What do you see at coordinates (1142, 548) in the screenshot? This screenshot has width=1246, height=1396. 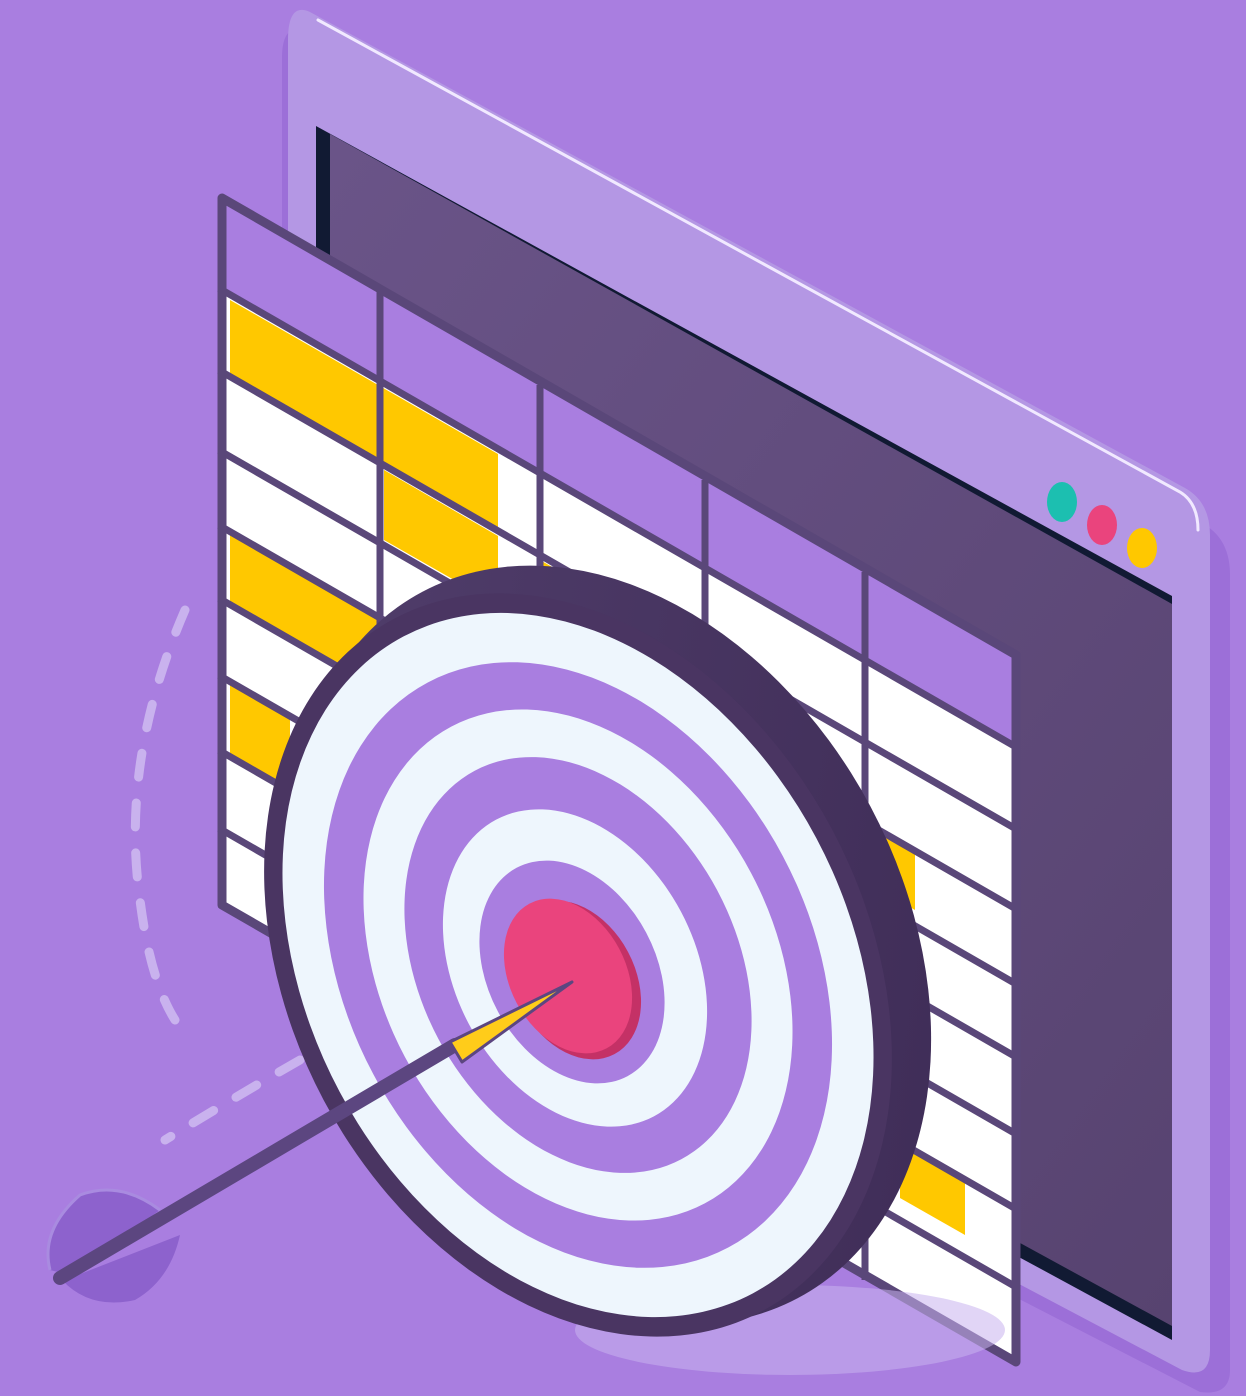 I see `window-dot-yellow` at bounding box center [1142, 548].